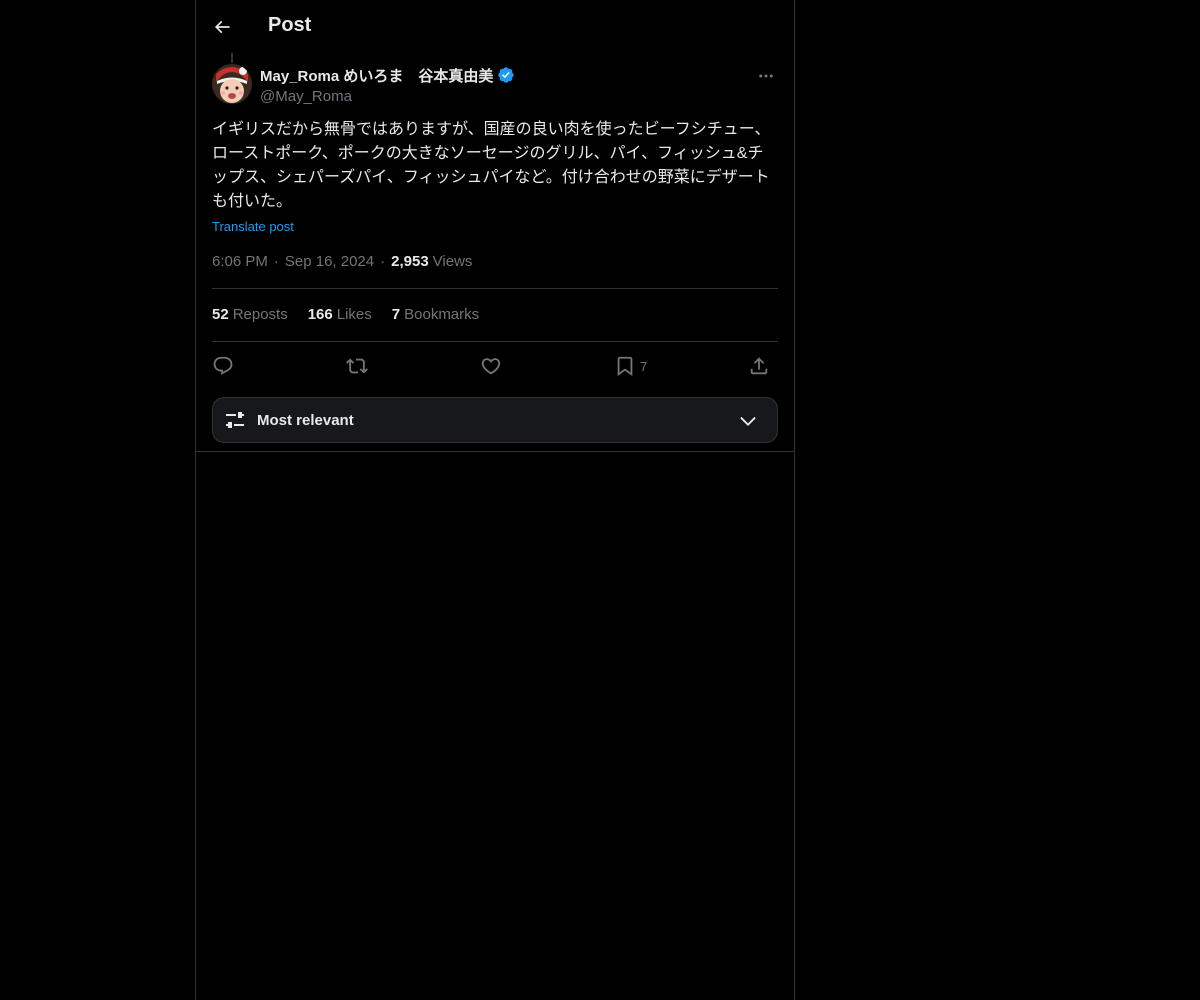 The image size is (1200, 1000). Describe the element at coordinates (410, 261) in the screenshot. I see `views-count: 2,953` at that location.